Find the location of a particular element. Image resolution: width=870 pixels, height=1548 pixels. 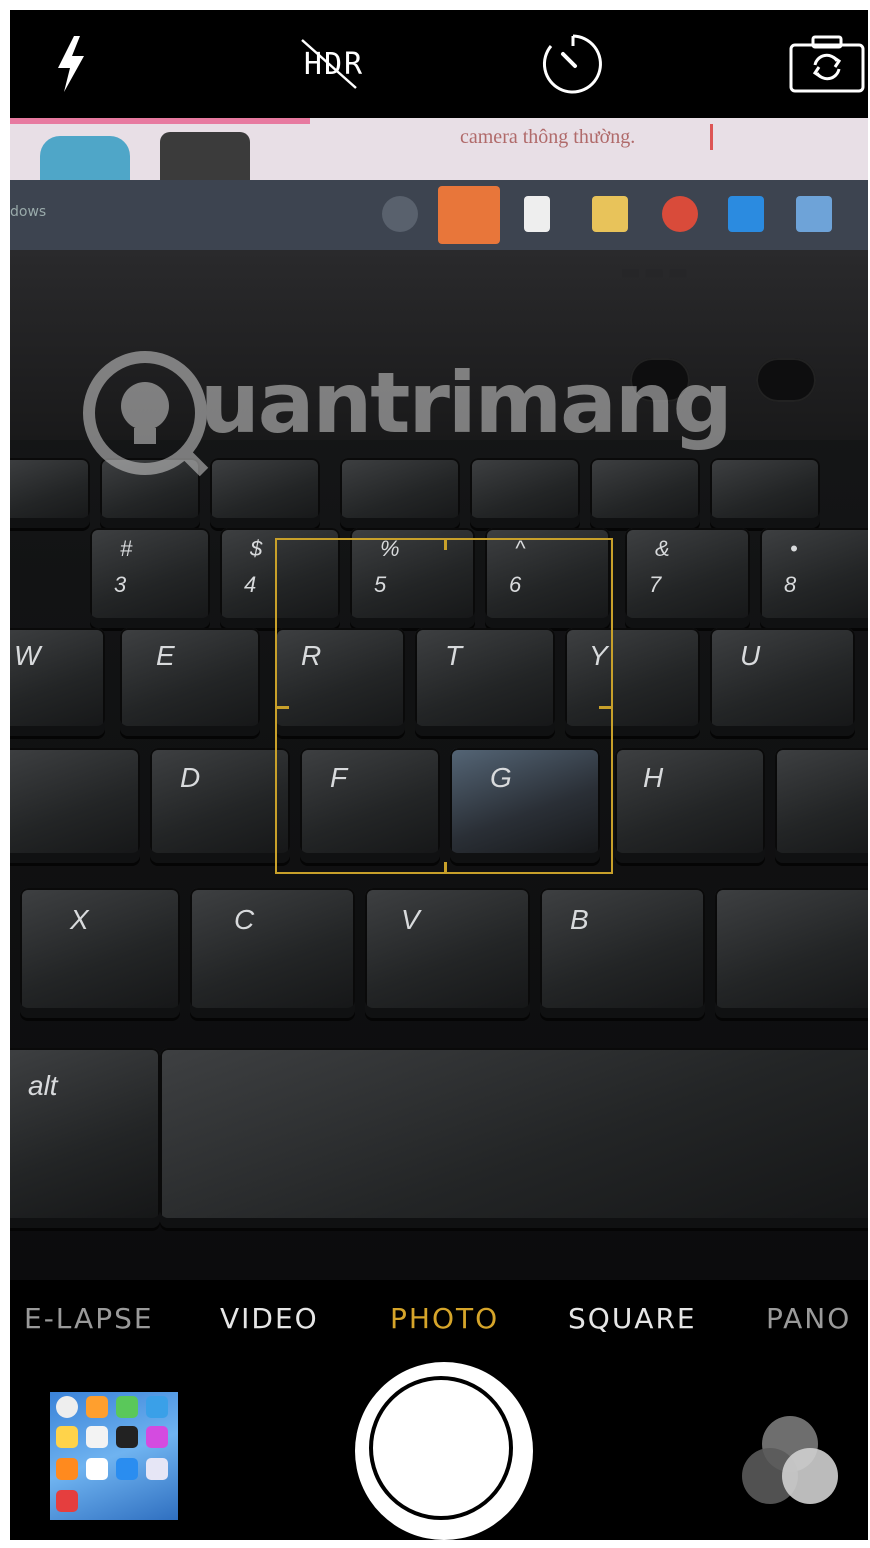

filters-icon is located at coordinates (790, 1460).